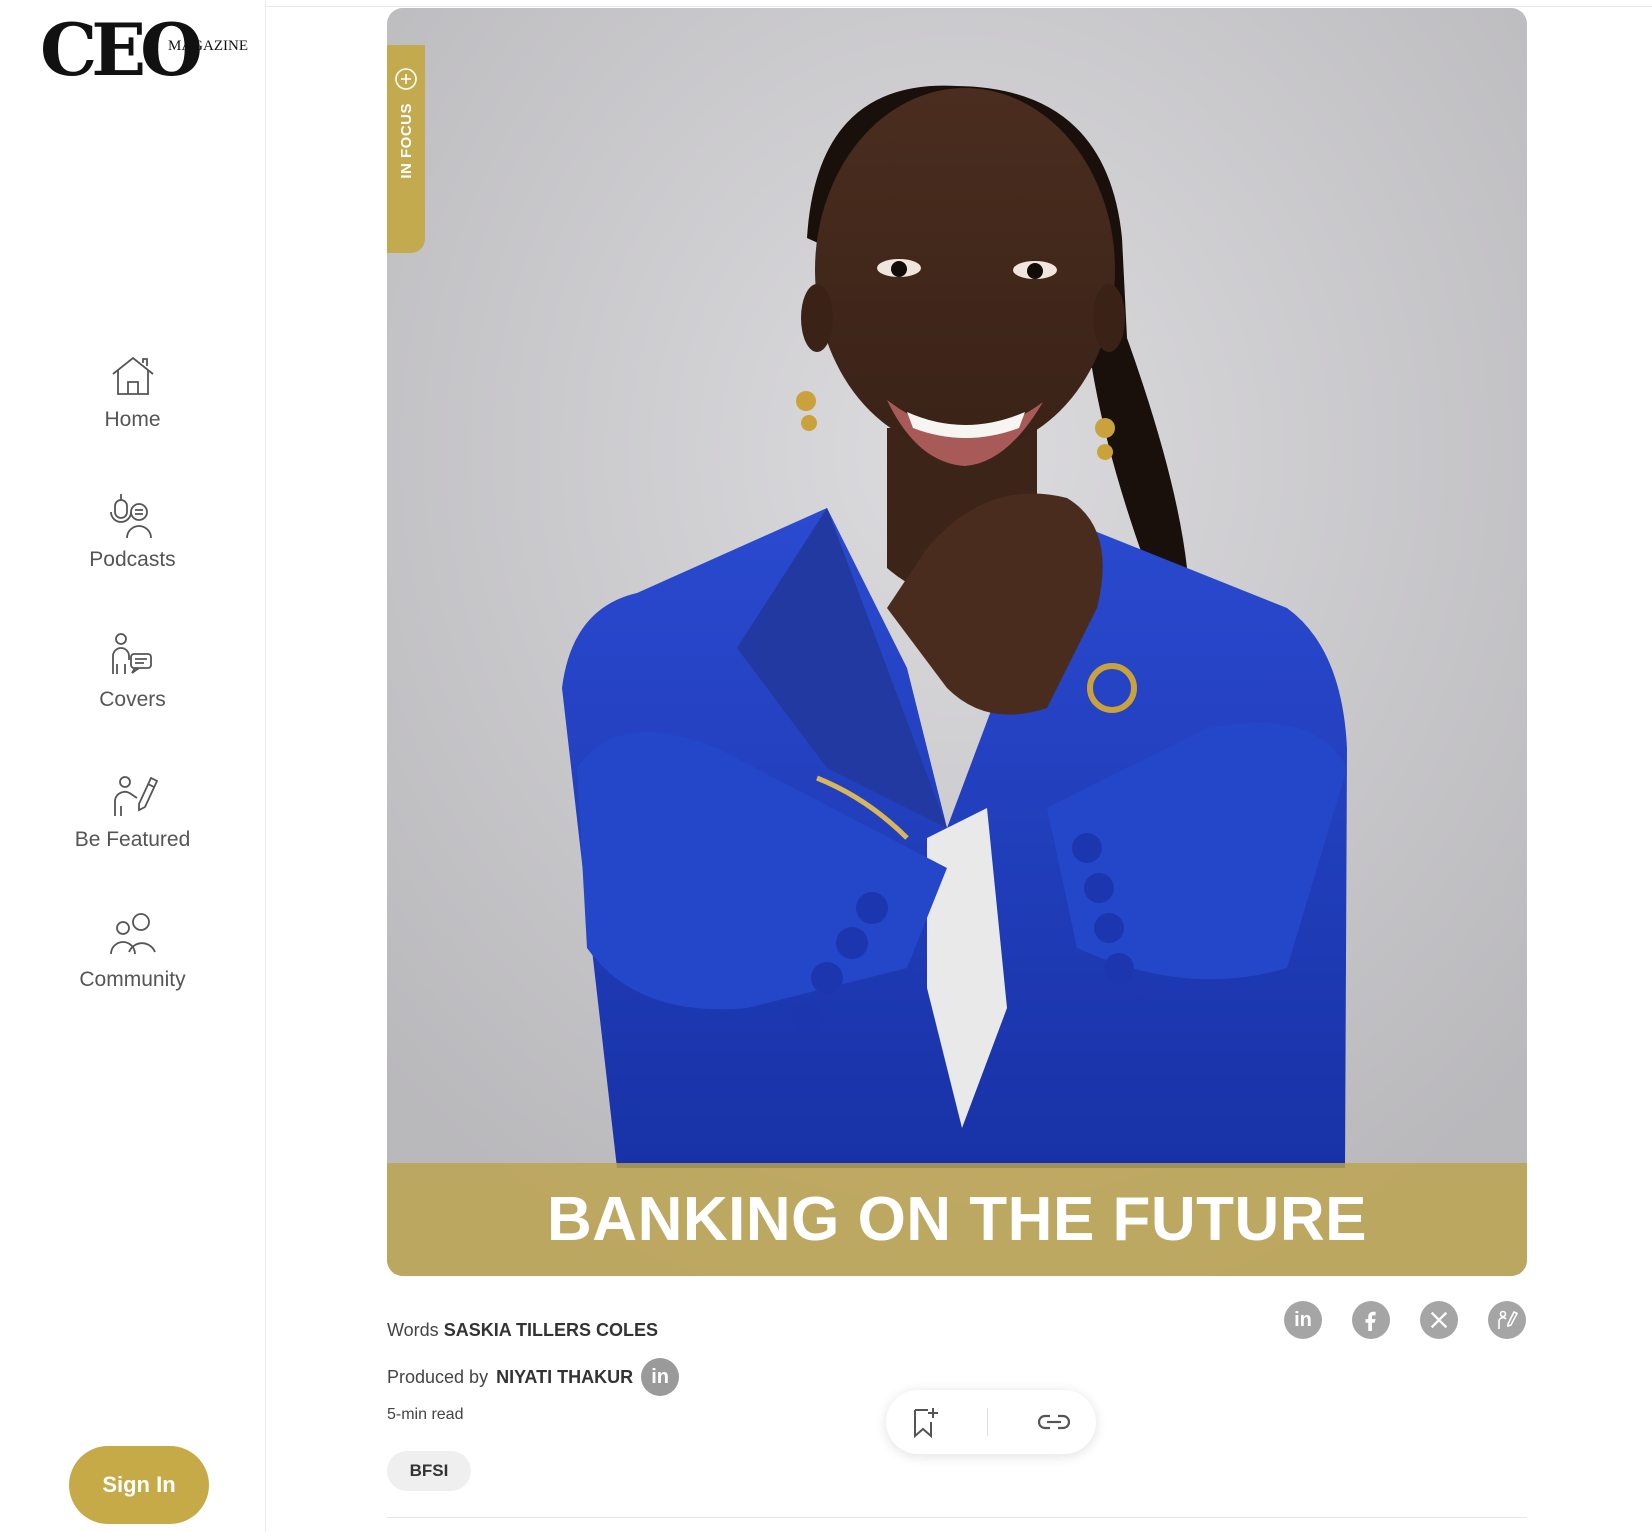 This screenshot has width=1652, height=1532. I want to click on plus-circle-icon, so click(406, 79).